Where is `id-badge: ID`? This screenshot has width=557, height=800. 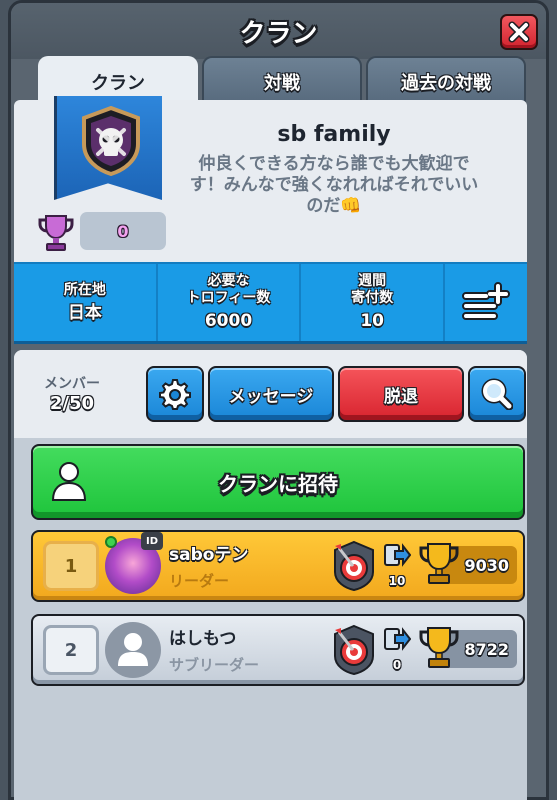 id-badge: ID is located at coordinates (152, 541).